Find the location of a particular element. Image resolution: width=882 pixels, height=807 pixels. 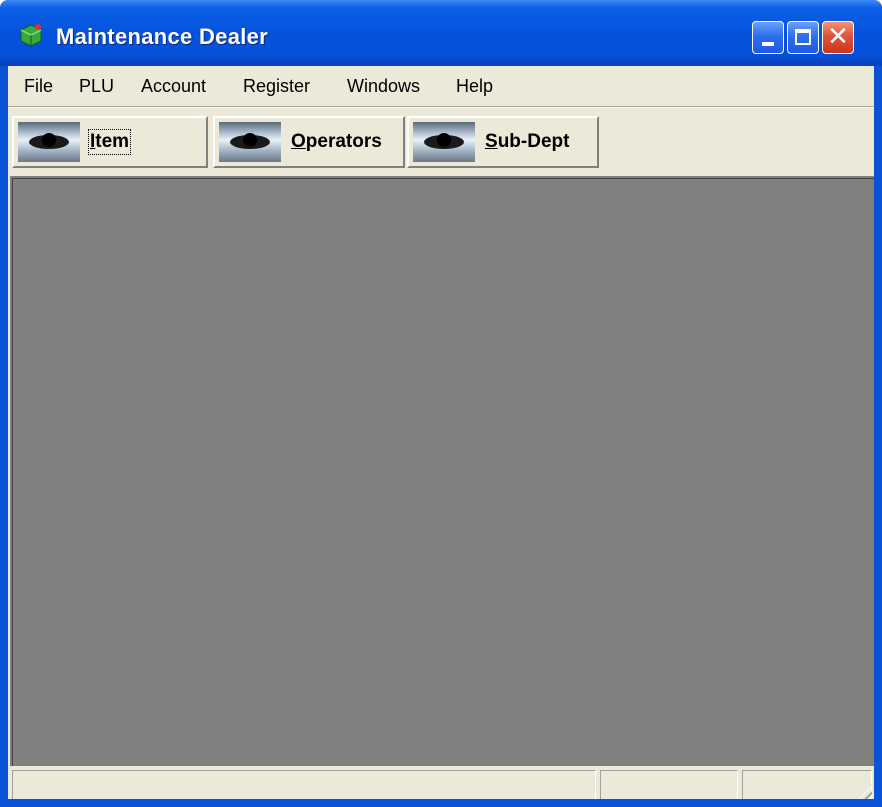

operators-label-rest: perators is located at coordinates (343, 141).